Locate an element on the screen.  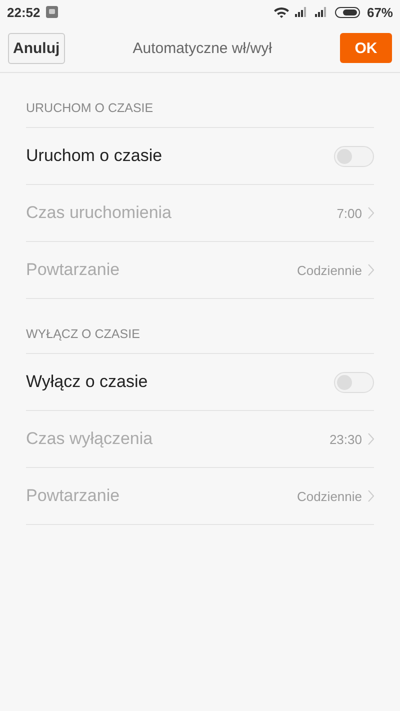
cancel-button: Anuluj is located at coordinates (36, 48).